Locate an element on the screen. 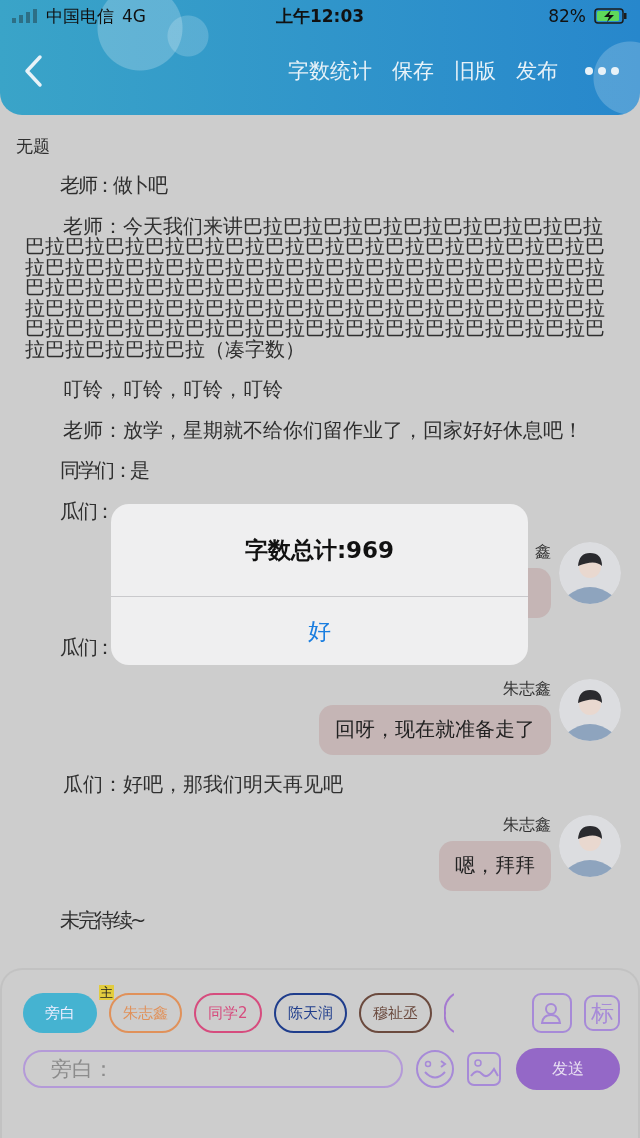 The width and height of the screenshot is (640, 1138). role-chip: 同学2 is located at coordinates (228, 1013).